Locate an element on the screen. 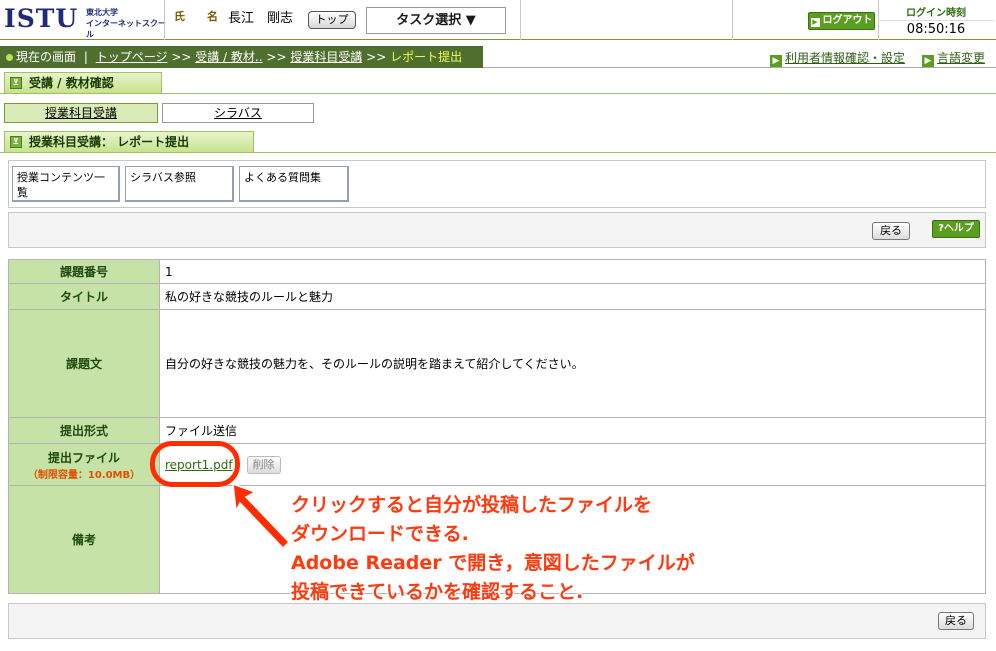 The width and height of the screenshot is (996, 651). logo-sub-line2: インターネットスクール is located at coordinates (126, 29).